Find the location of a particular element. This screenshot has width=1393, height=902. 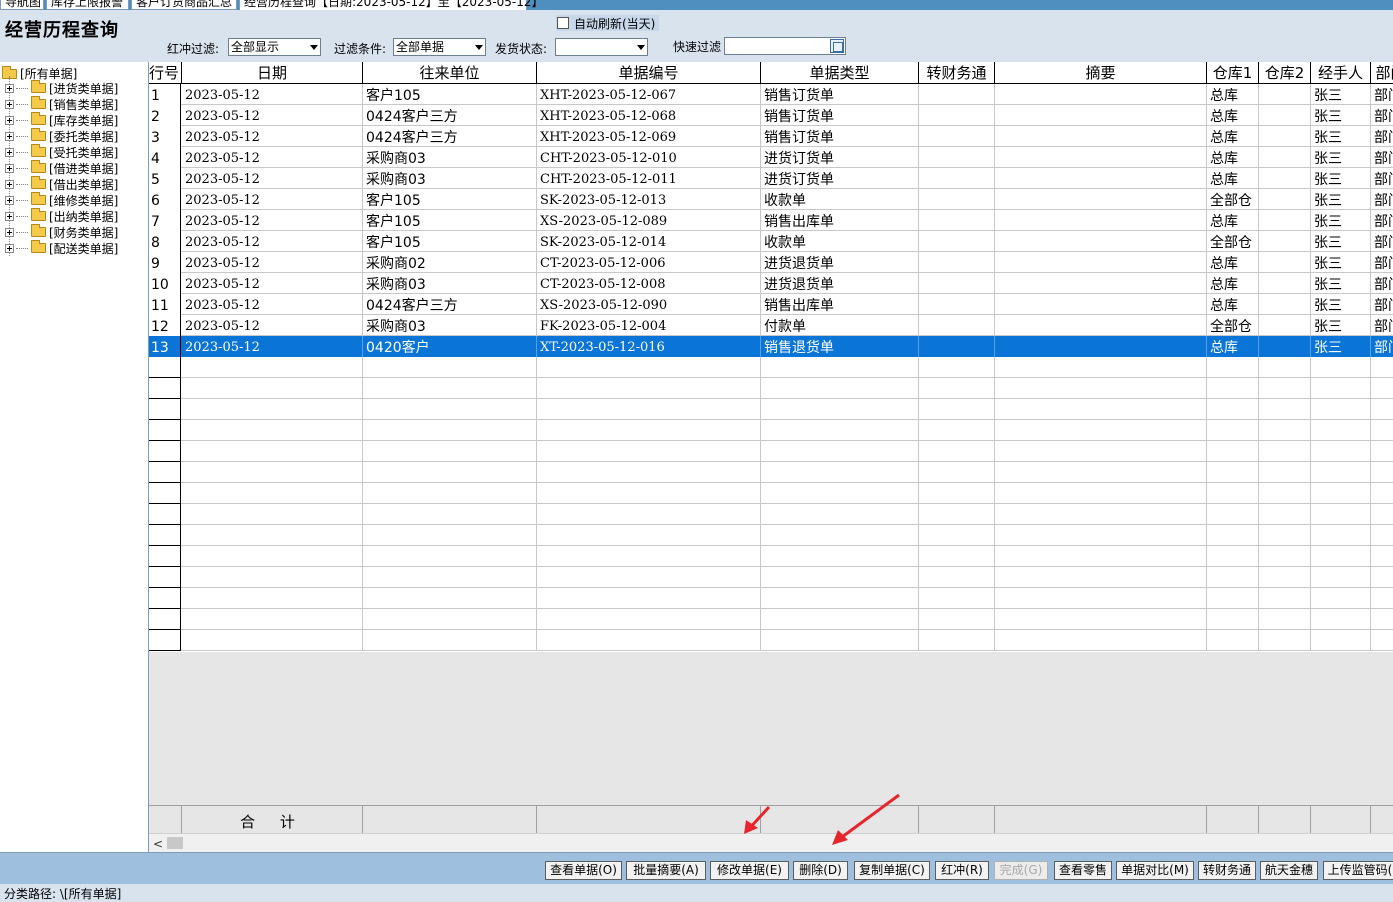

tree-item-category: [财务类单据] is located at coordinates (61, 232).